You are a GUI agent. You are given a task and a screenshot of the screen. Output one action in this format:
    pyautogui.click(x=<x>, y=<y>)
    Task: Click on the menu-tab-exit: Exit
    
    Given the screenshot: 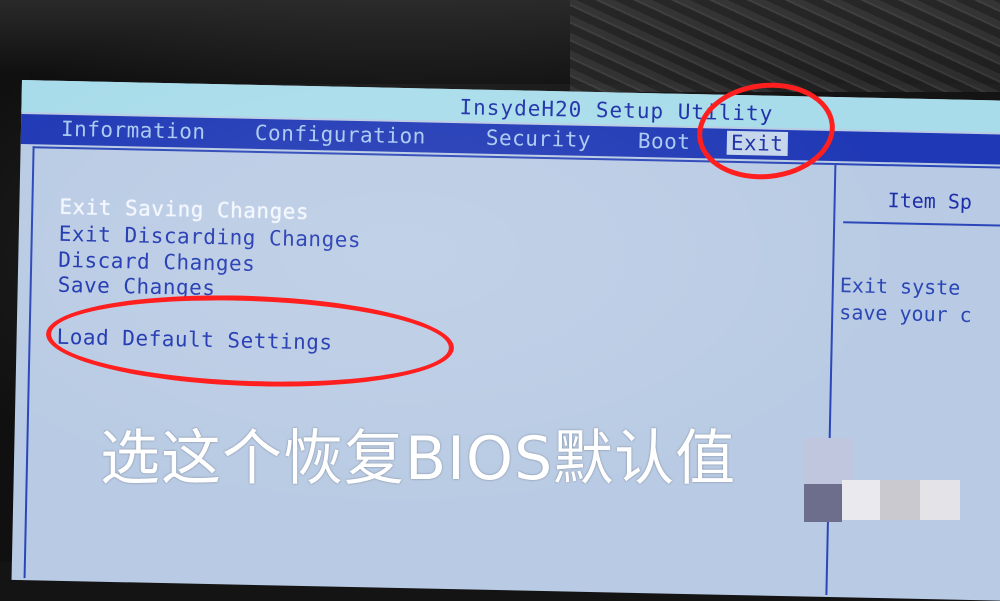 What is the action you would take?
    pyautogui.click(x=757, y=143)
    